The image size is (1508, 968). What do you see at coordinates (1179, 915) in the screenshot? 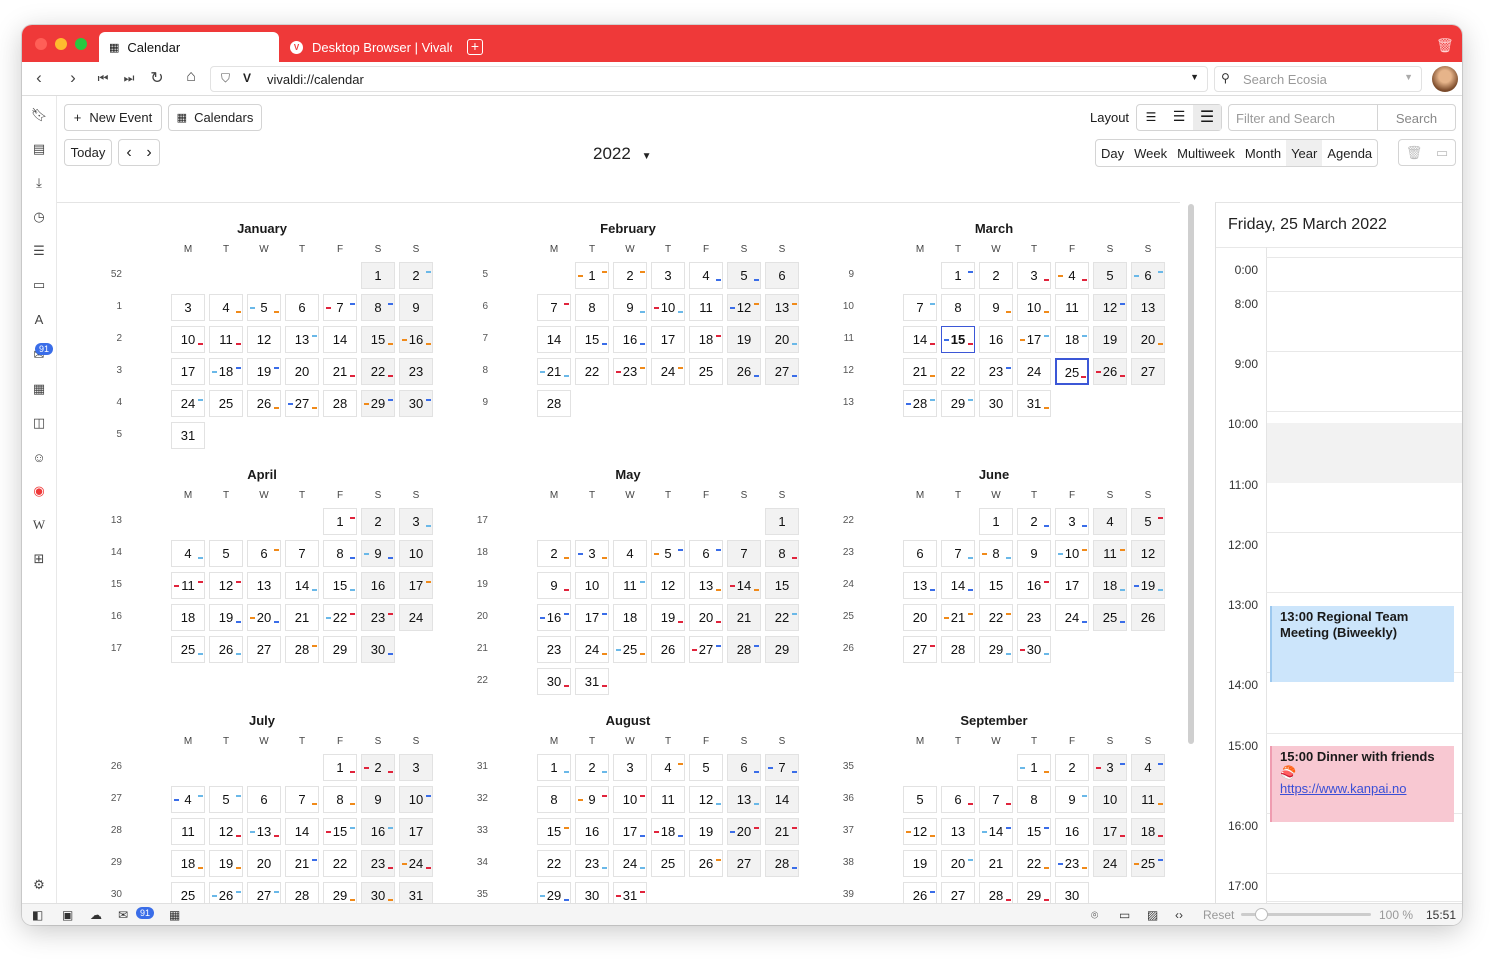
I see `page-actions-icon: ‹›` at bounding box center [1179, 915].